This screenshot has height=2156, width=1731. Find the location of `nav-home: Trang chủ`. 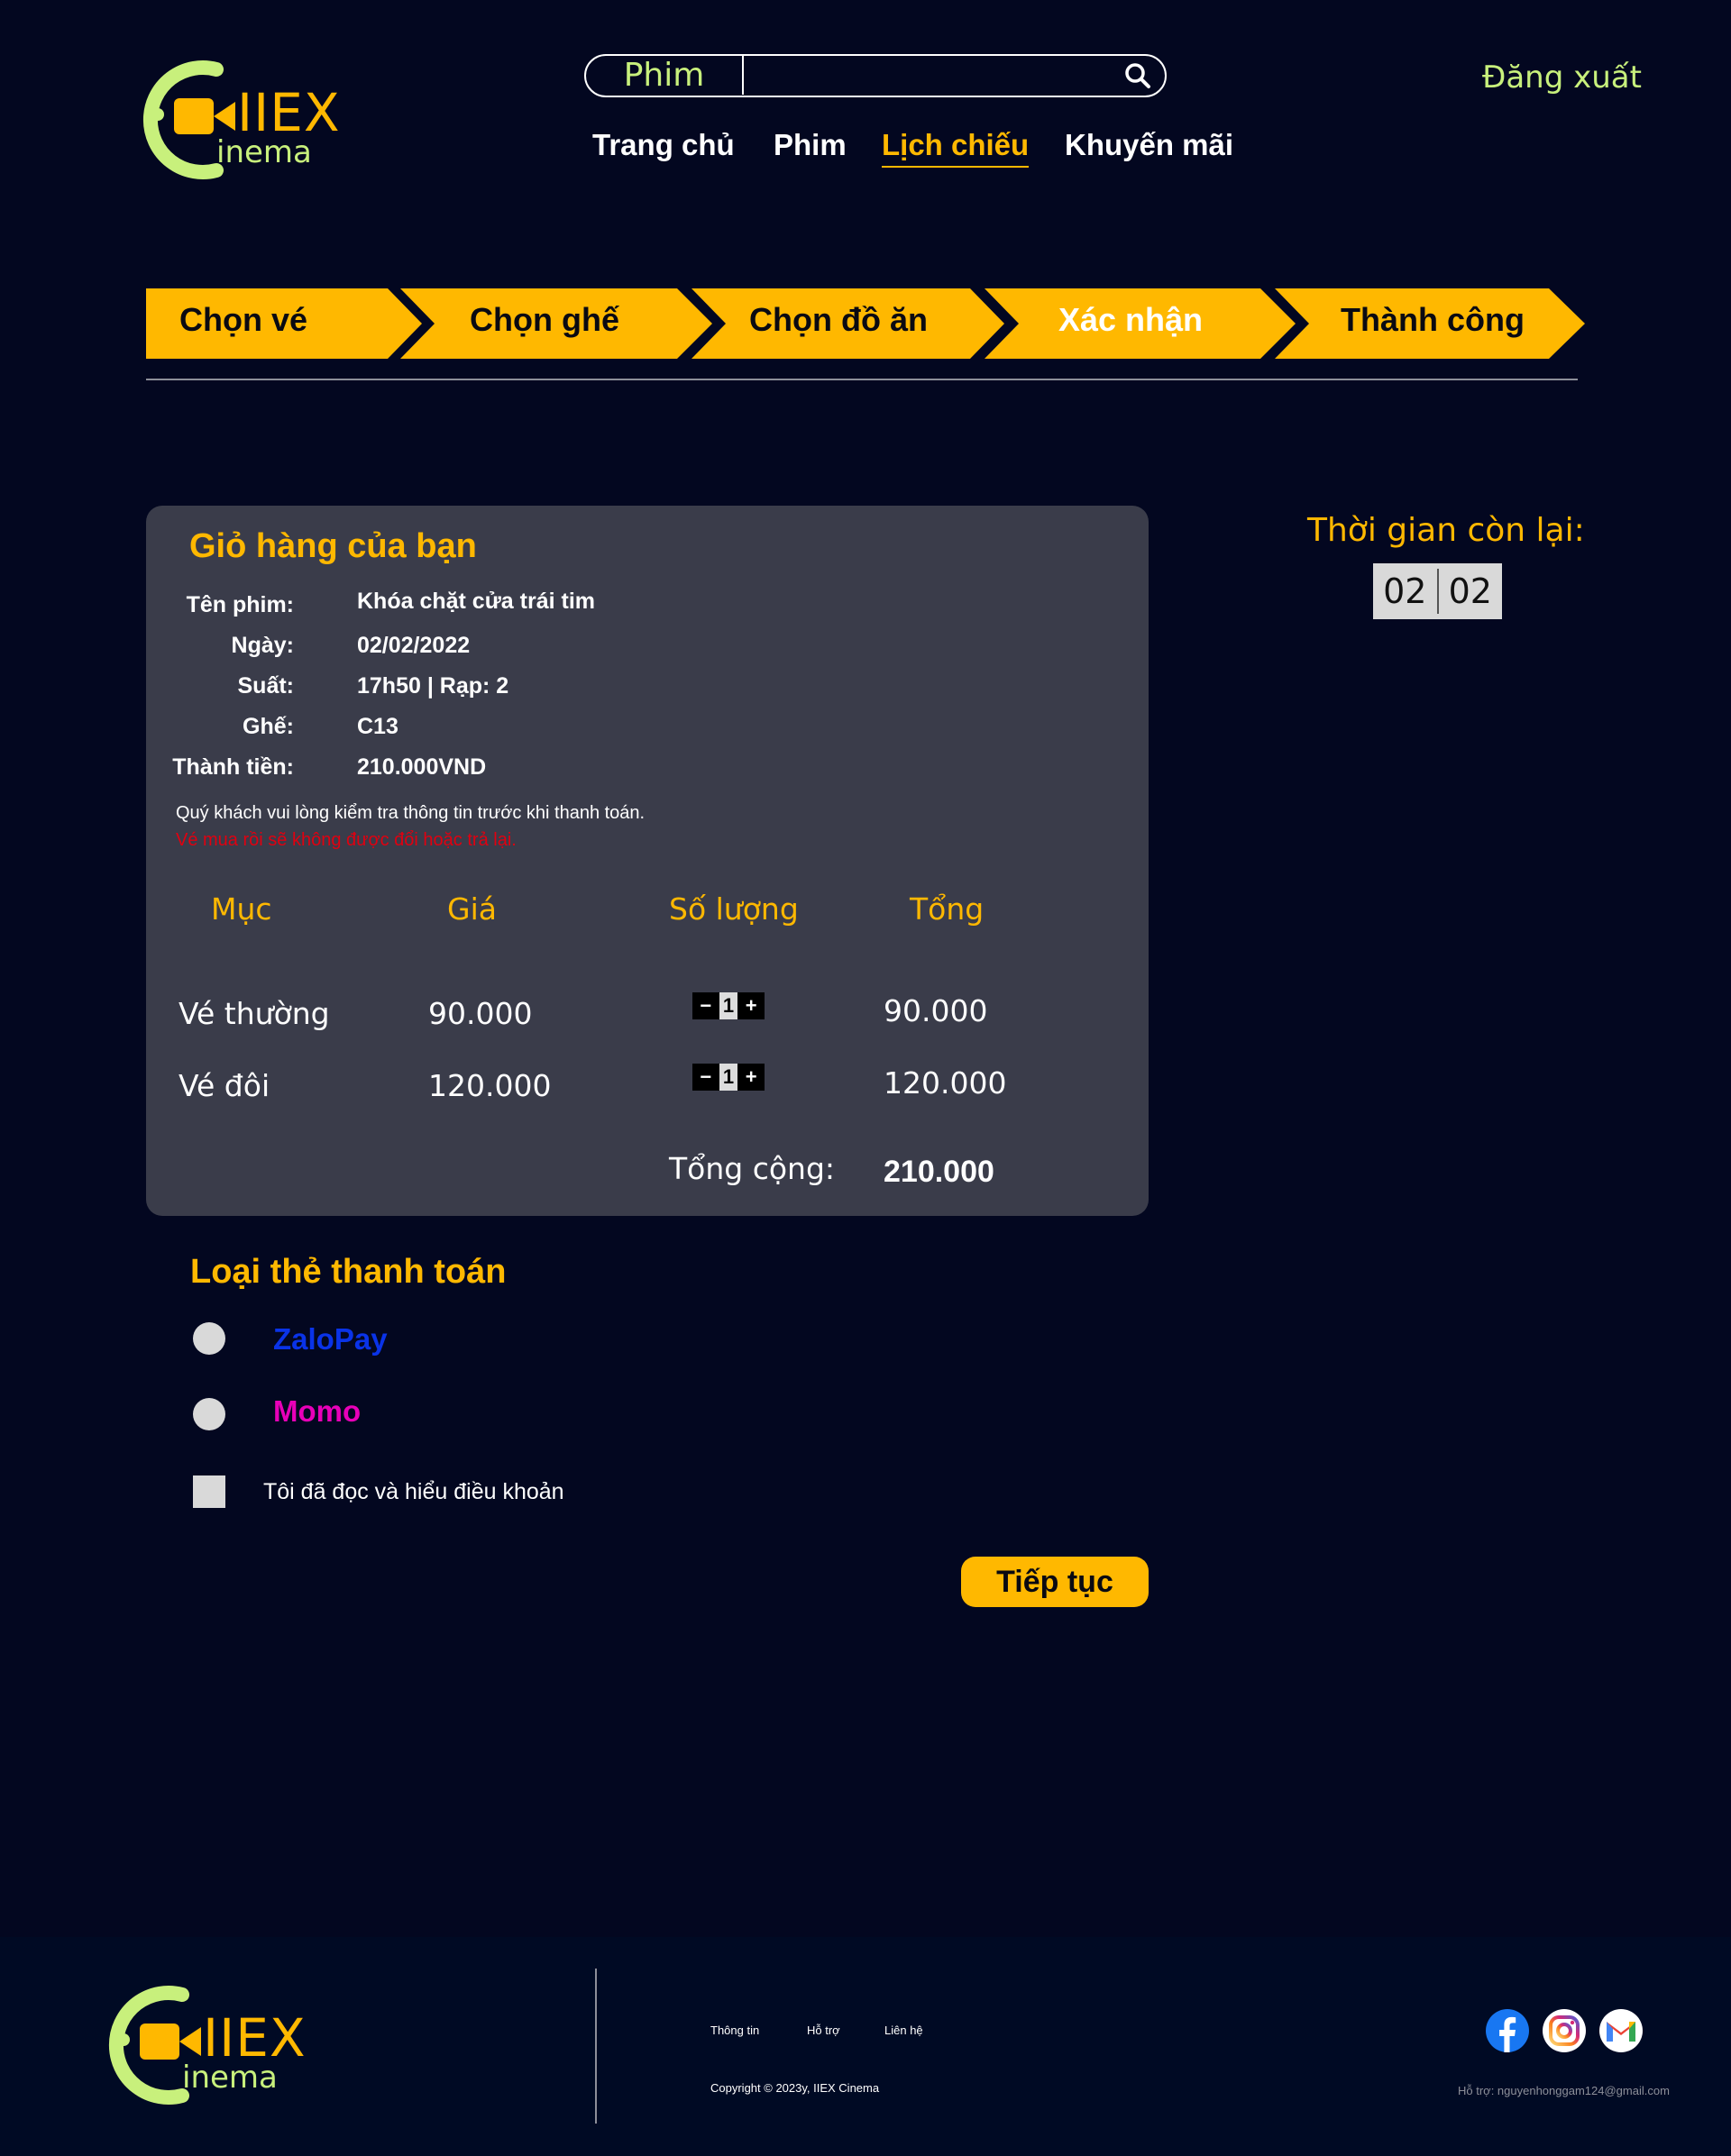

nav-home: Trang chủ is located at coordinates (663, 145).